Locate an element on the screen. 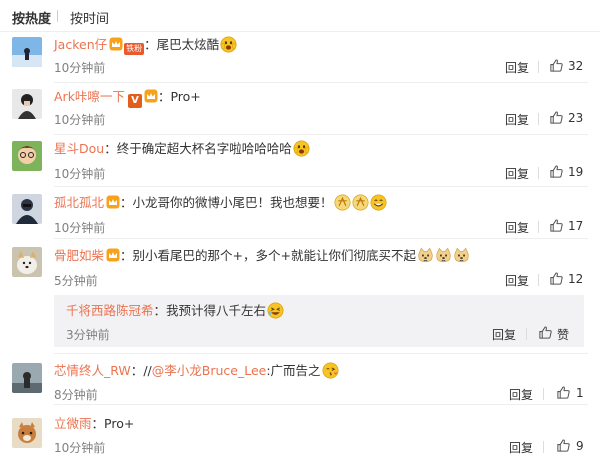 This screenshot has width=600, height=460. comment-text: 别小看尾巴的那个+，多个+就能让你们彻底买不起 is located at coordinates (274, 255).